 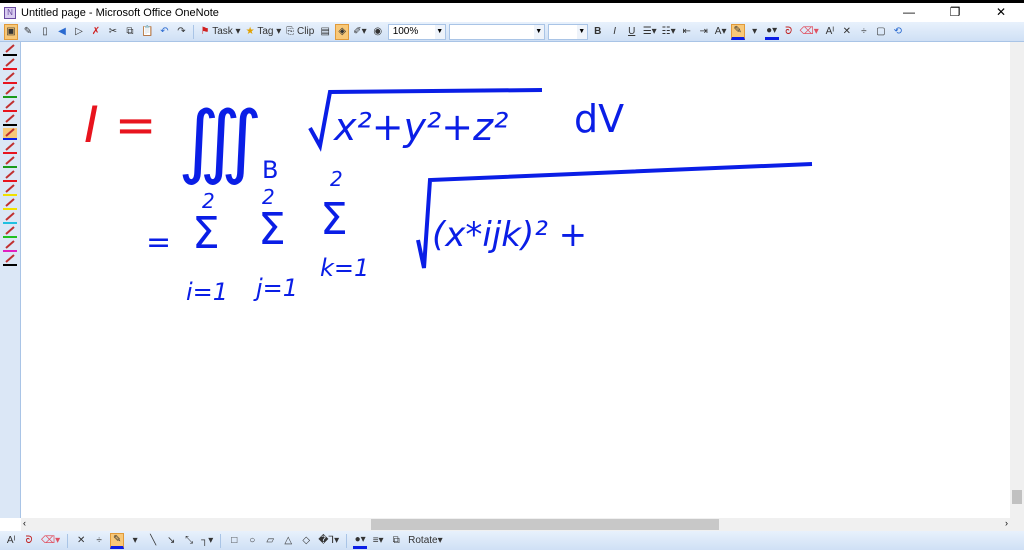 I want to click on page-view-icon: ▣, so click(x=11, y=31).